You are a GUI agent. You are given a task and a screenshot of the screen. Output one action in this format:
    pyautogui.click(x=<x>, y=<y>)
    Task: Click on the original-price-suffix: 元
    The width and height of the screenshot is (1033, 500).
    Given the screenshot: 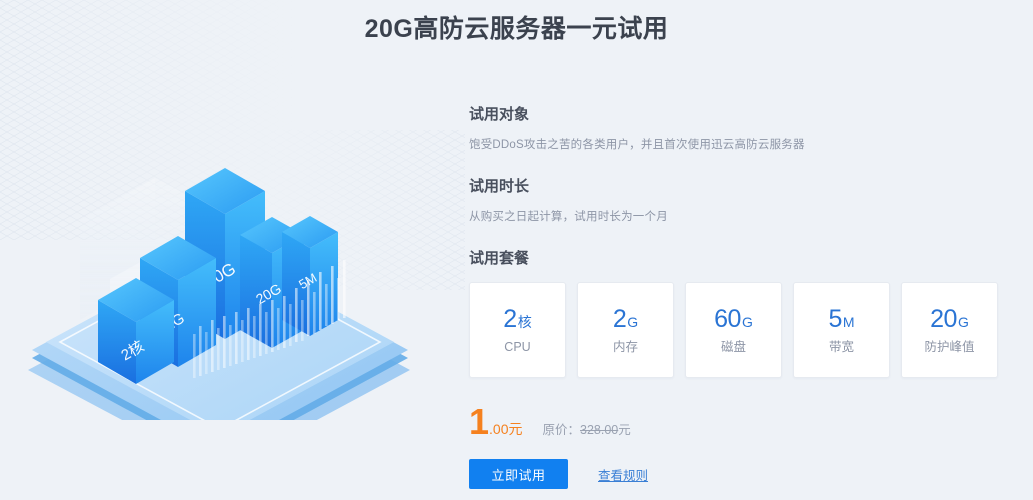 What is the action you would take?
    pyautogui.click(x=624, y=430)
    